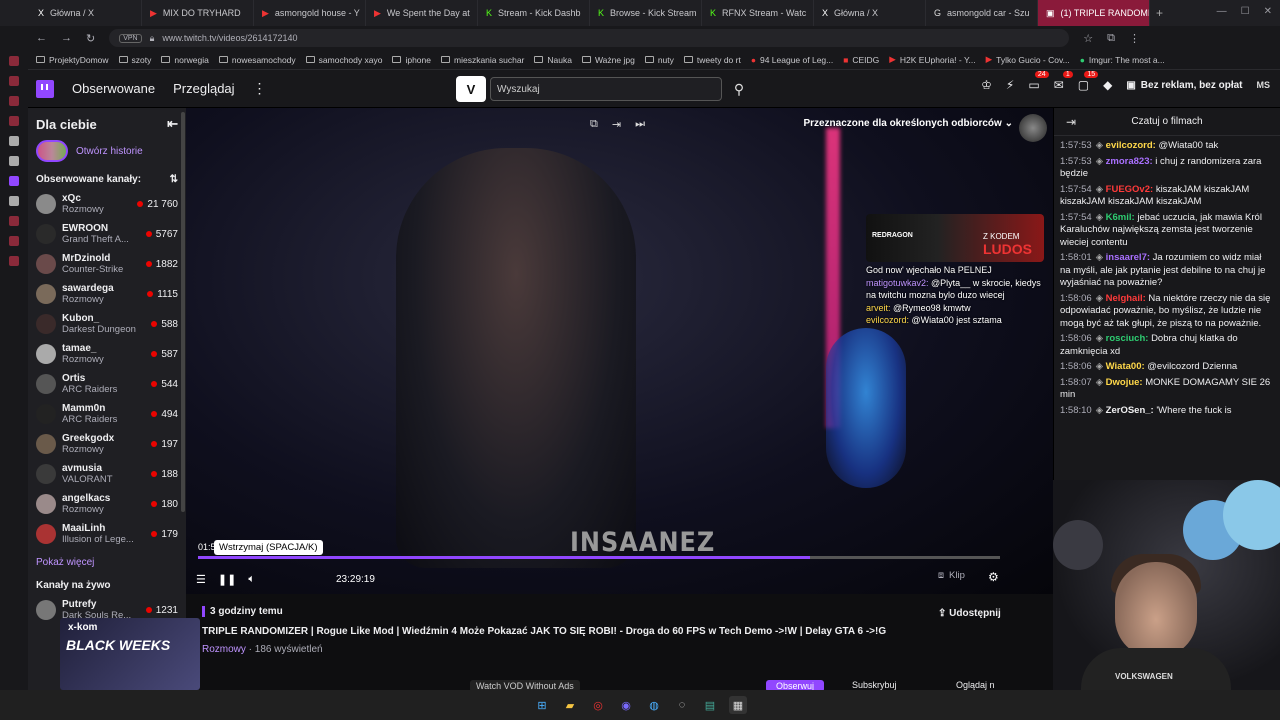 The width and height of the screenshot is (1280, 720). What do you see at coordinates (606, 89) in the screenshot?
I see `search-input: Wyszukaj` at bounding box center [606, 89].